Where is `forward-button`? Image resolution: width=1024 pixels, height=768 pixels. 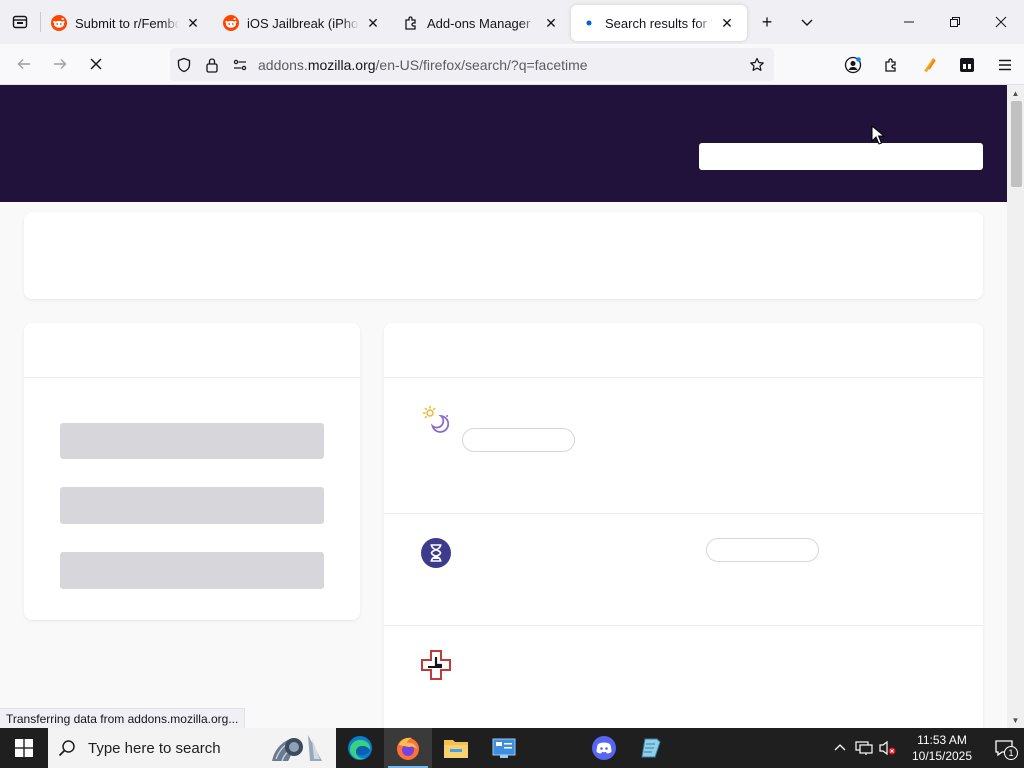
forward-button is located at coordinates (60, 64).